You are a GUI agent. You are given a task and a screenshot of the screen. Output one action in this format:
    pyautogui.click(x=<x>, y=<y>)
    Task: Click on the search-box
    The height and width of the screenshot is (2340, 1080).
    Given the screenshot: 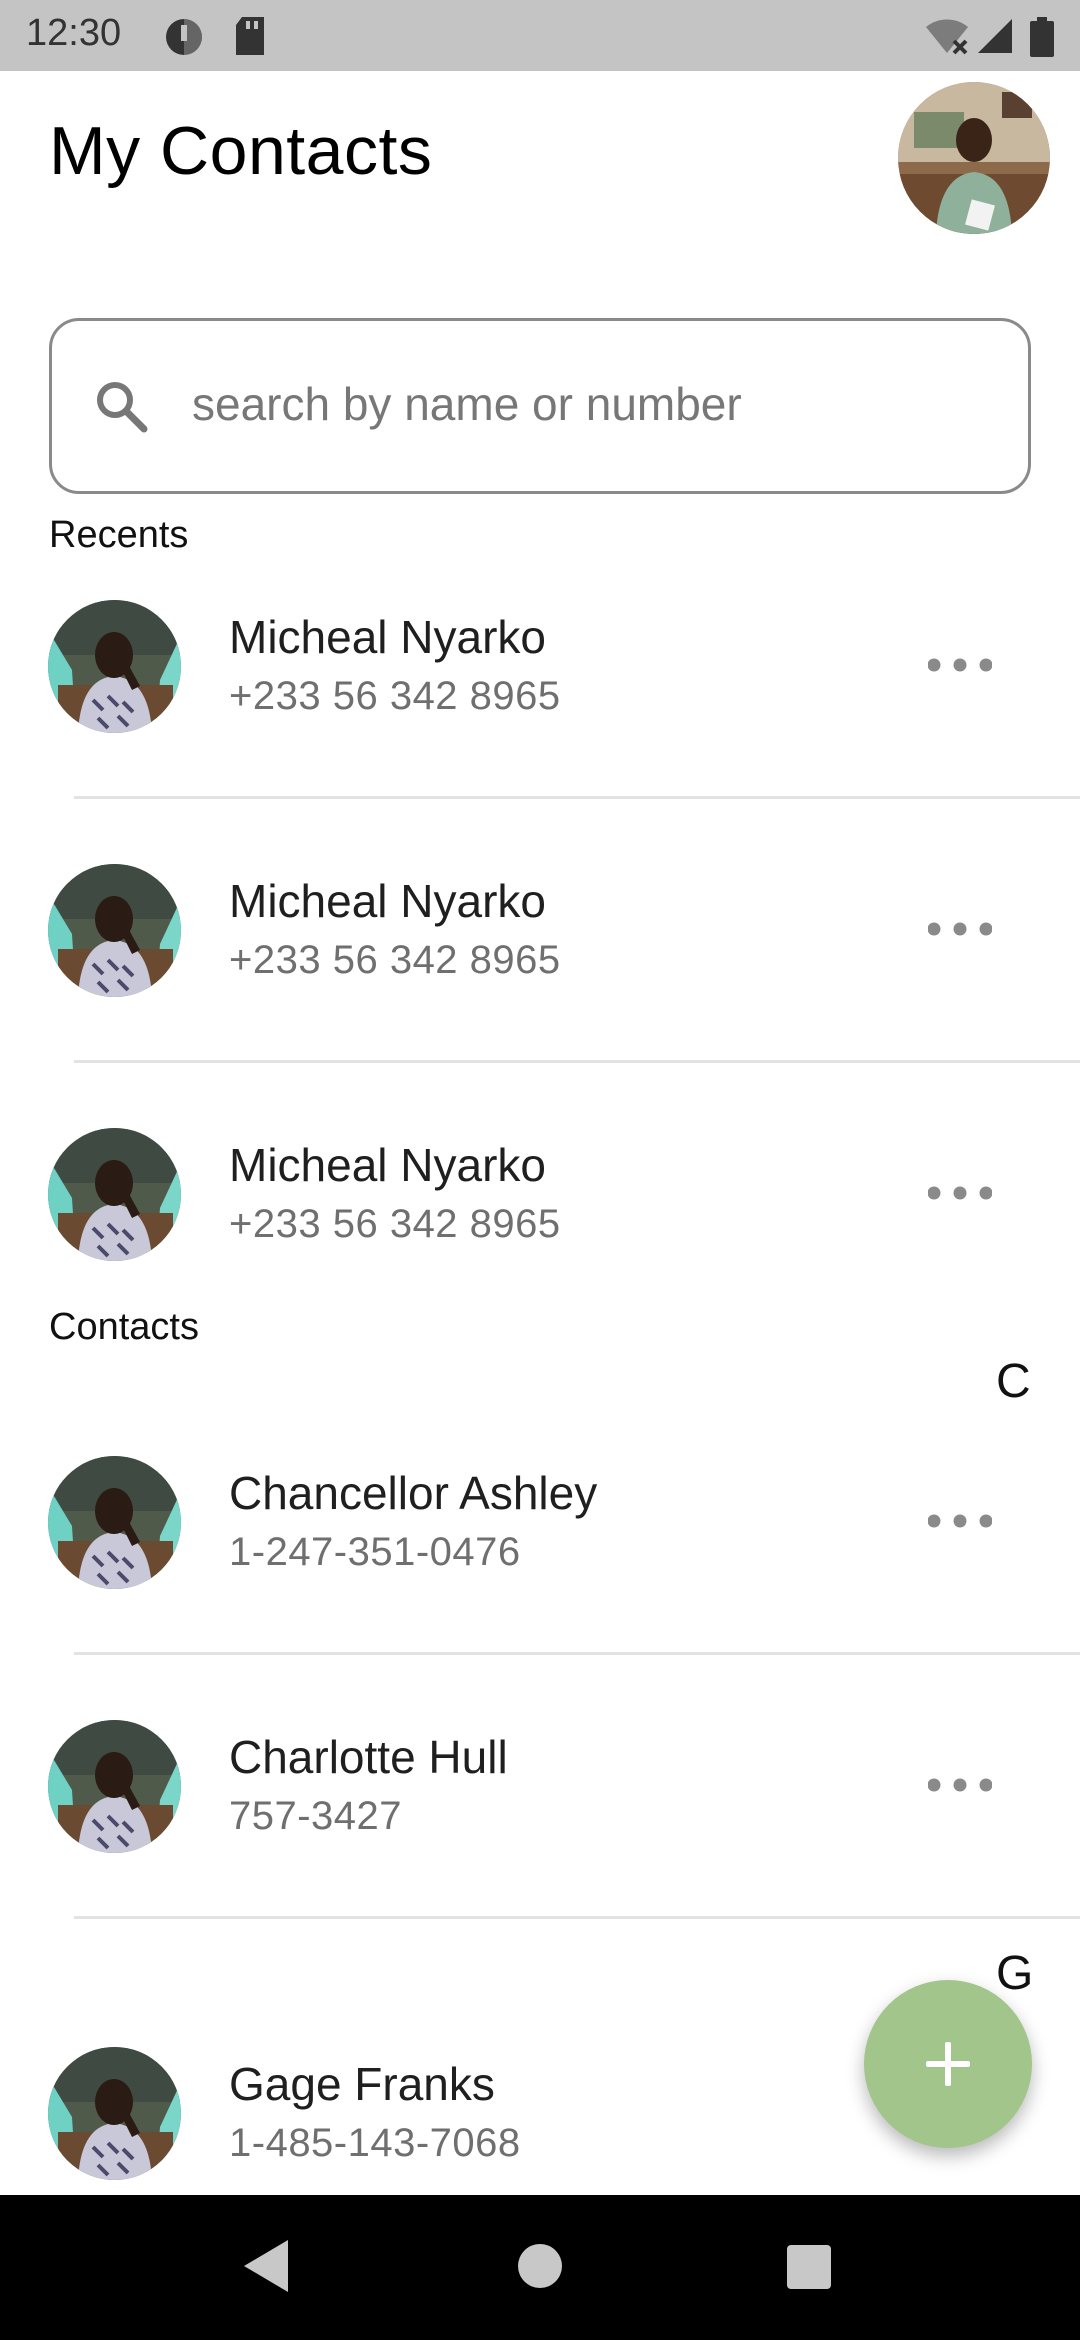 What is the action you would take?
    pyautogui.click(x=540, y=406)
    